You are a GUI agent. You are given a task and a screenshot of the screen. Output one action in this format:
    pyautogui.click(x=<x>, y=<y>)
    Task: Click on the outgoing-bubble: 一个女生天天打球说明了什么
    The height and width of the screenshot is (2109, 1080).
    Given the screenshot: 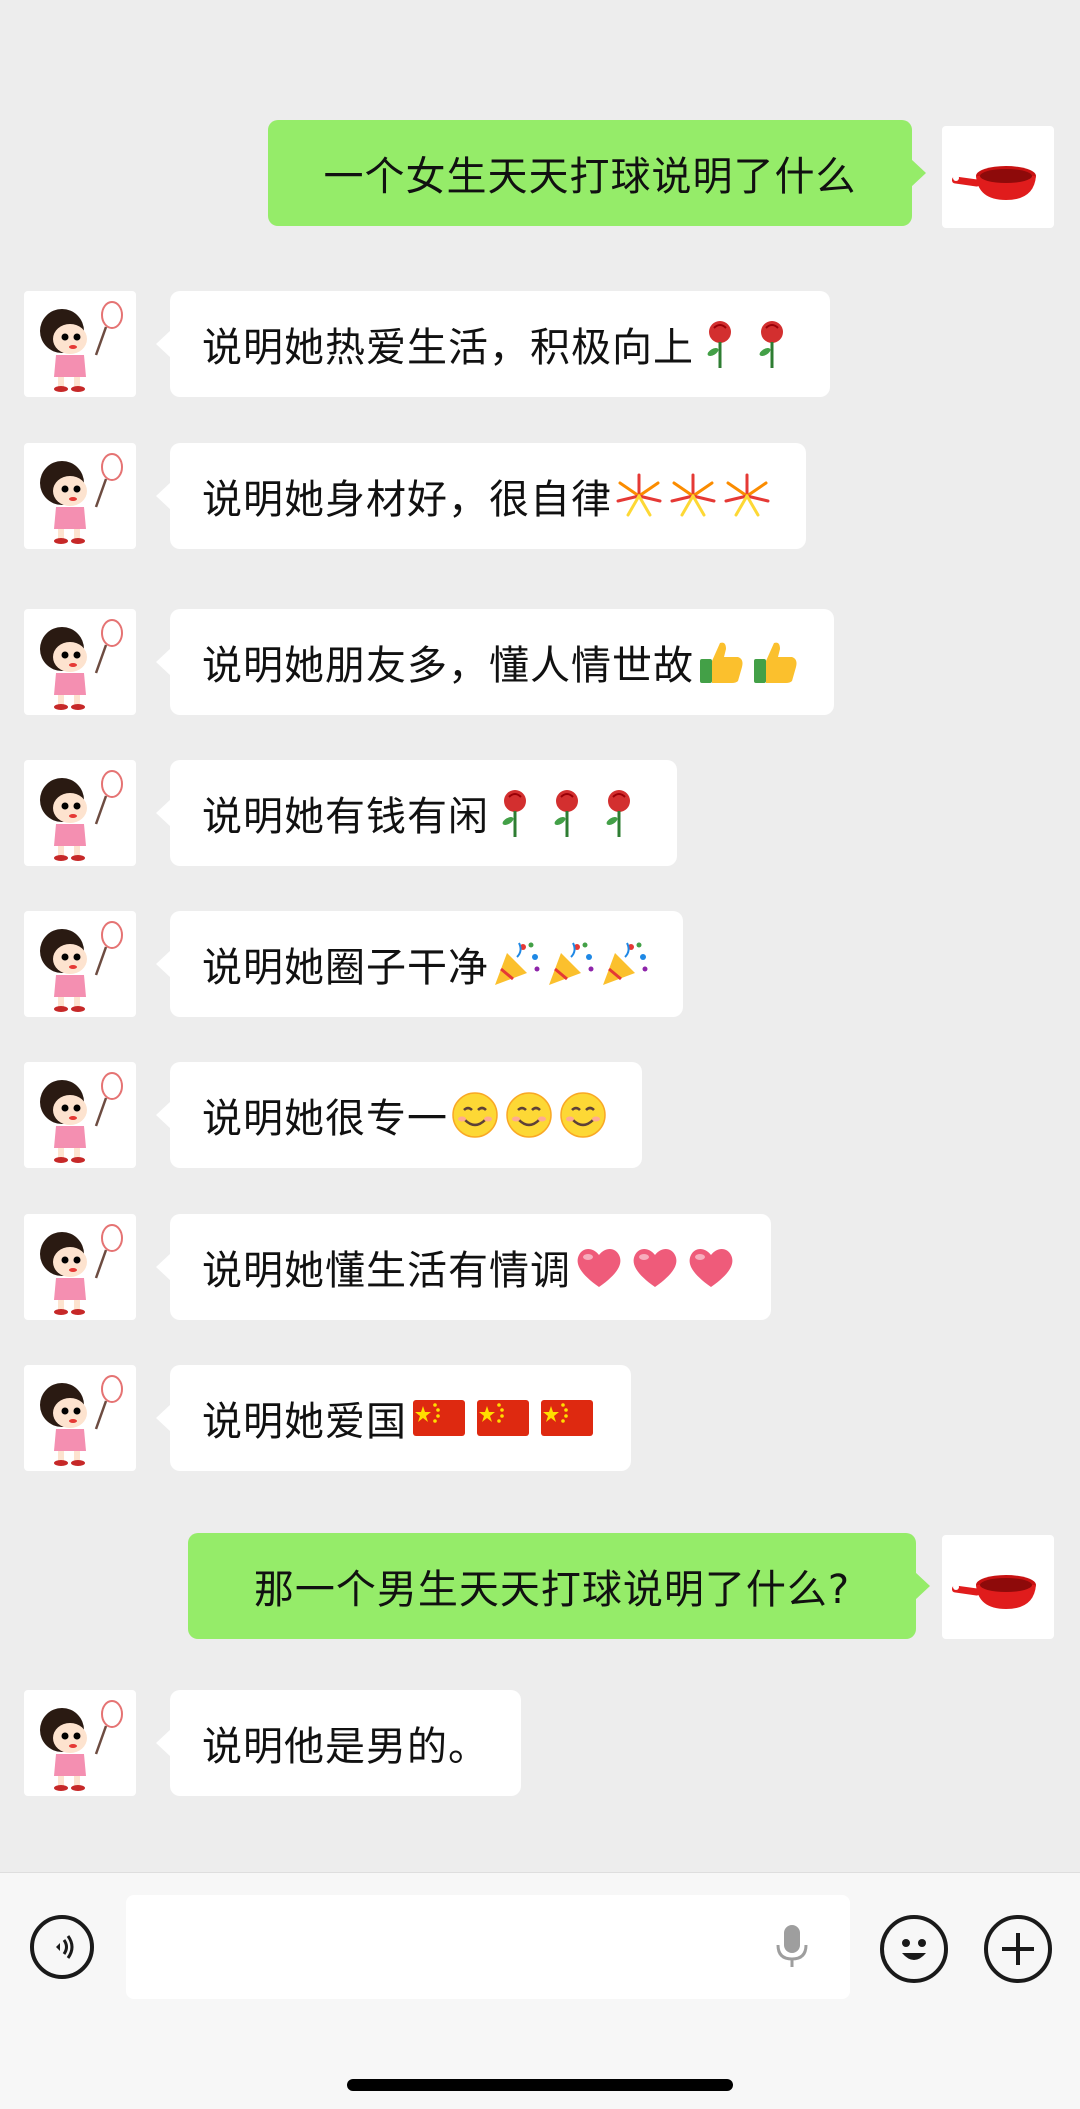 What is the action you would take?
    pyautogui.click(x=597, y=173)
    